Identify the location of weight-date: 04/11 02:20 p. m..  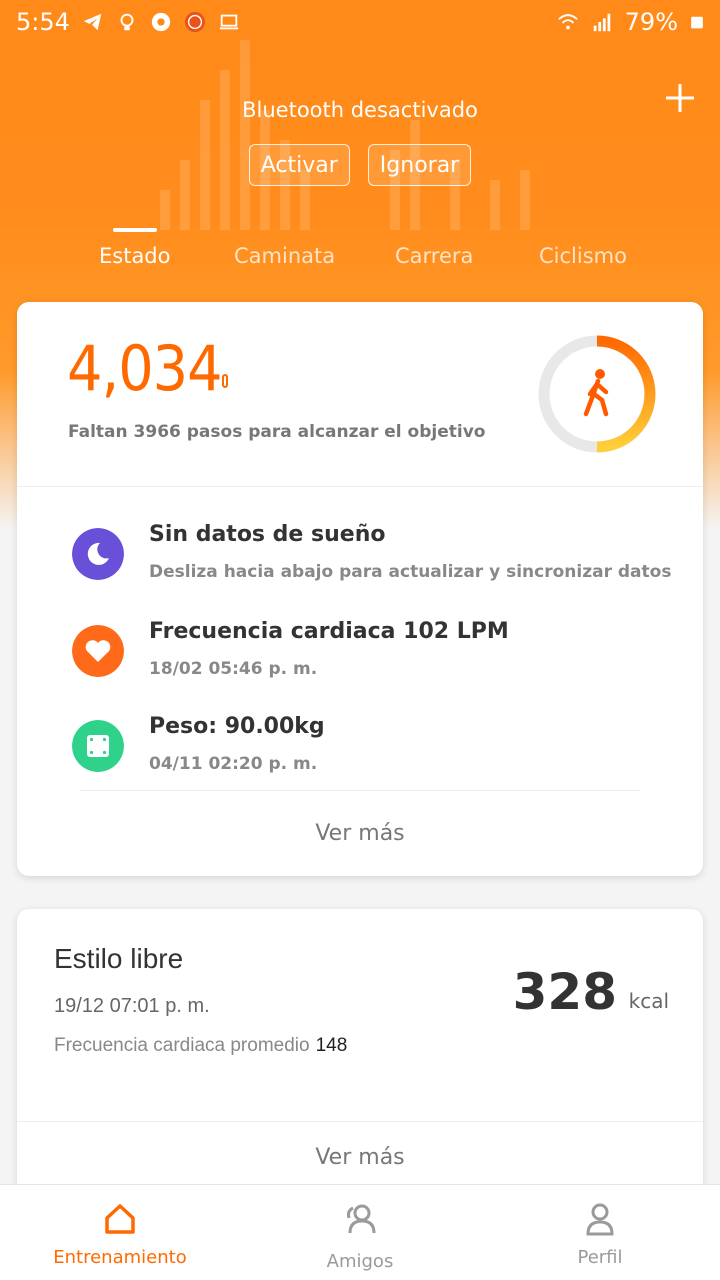
(233, 764).